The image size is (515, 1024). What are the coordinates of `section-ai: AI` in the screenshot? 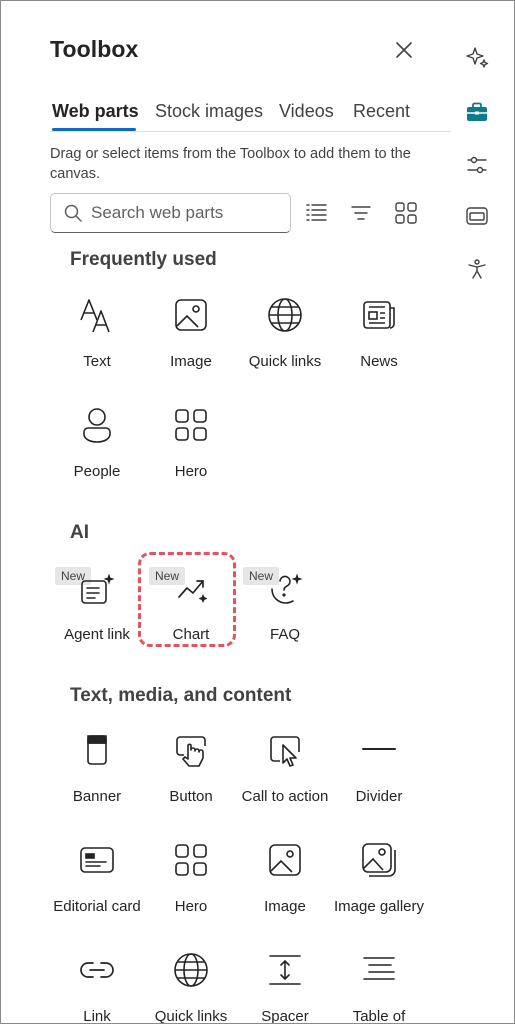 It's located at (79, 532).